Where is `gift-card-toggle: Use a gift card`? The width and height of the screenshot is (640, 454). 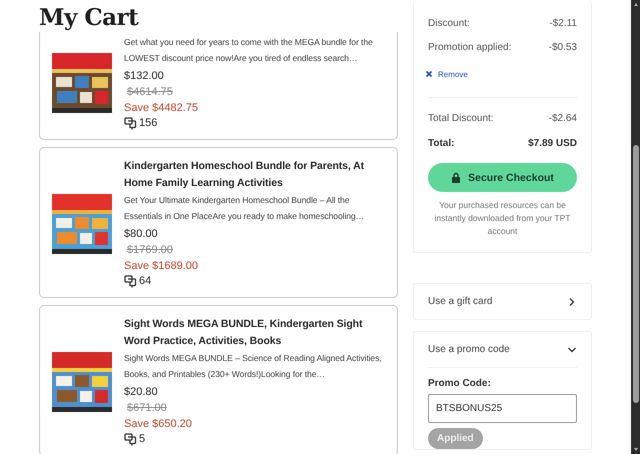 gift-card-toggle: Use a gift card is located at coordinates (502, 301).